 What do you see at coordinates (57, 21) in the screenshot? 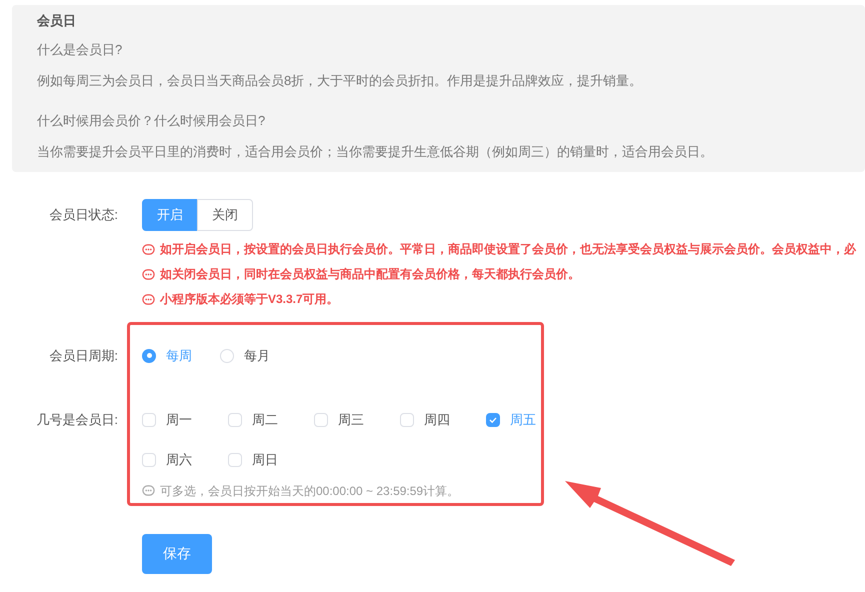
I see `info-title: 会员日` at bounding box center [57, 21].